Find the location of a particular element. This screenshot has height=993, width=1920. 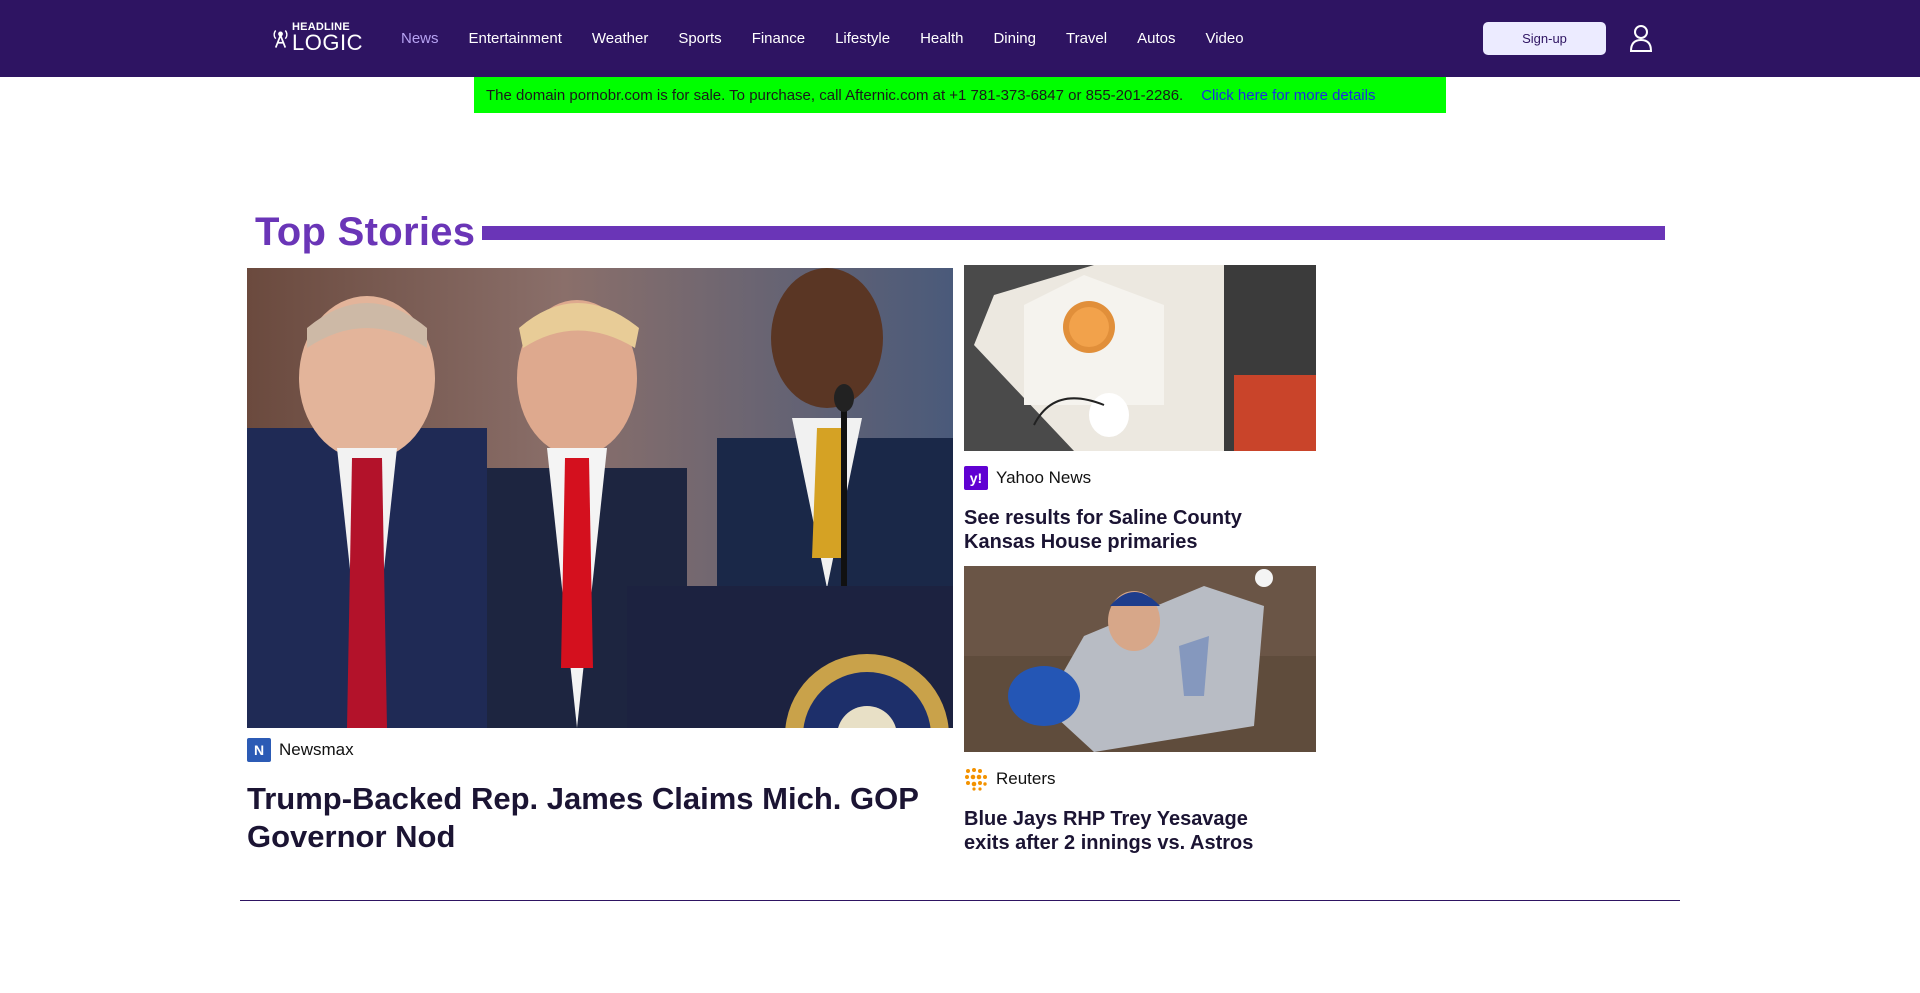

headline-logic-logo: HEADLINE LOGIC is located at coordinates (318, 38).